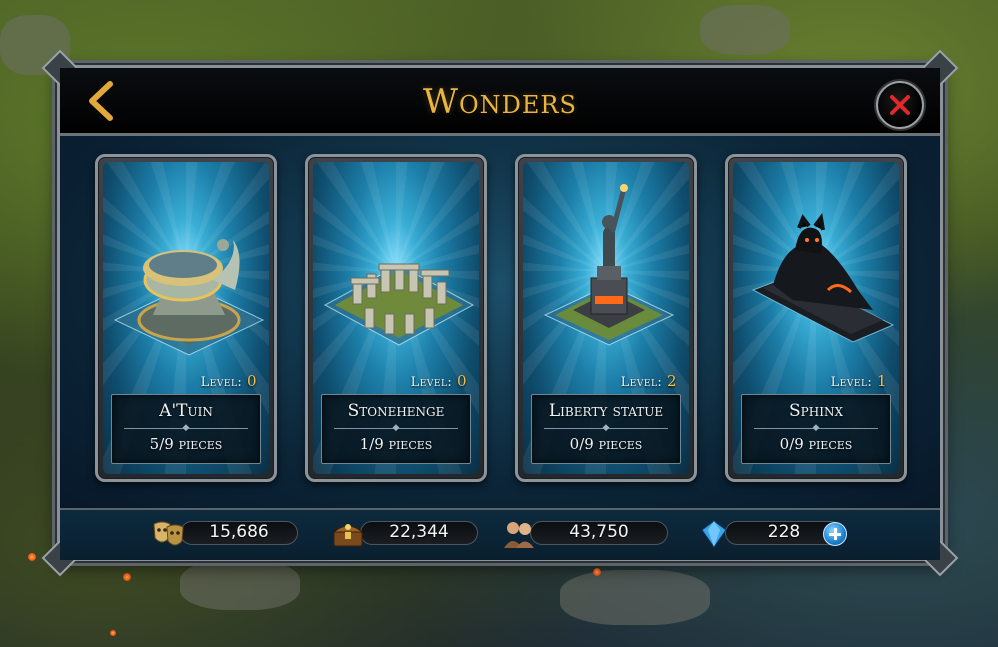 The image size is (998, 647). I want to click on dialog-header: Wonders, so click(500, 102).